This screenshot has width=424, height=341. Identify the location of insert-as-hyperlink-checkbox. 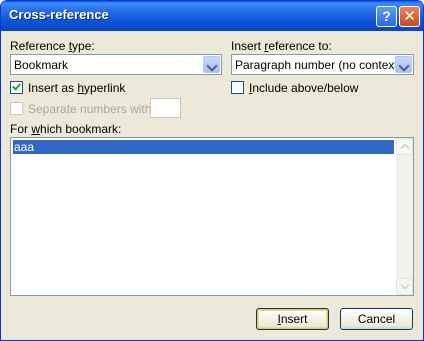
(16, 87).